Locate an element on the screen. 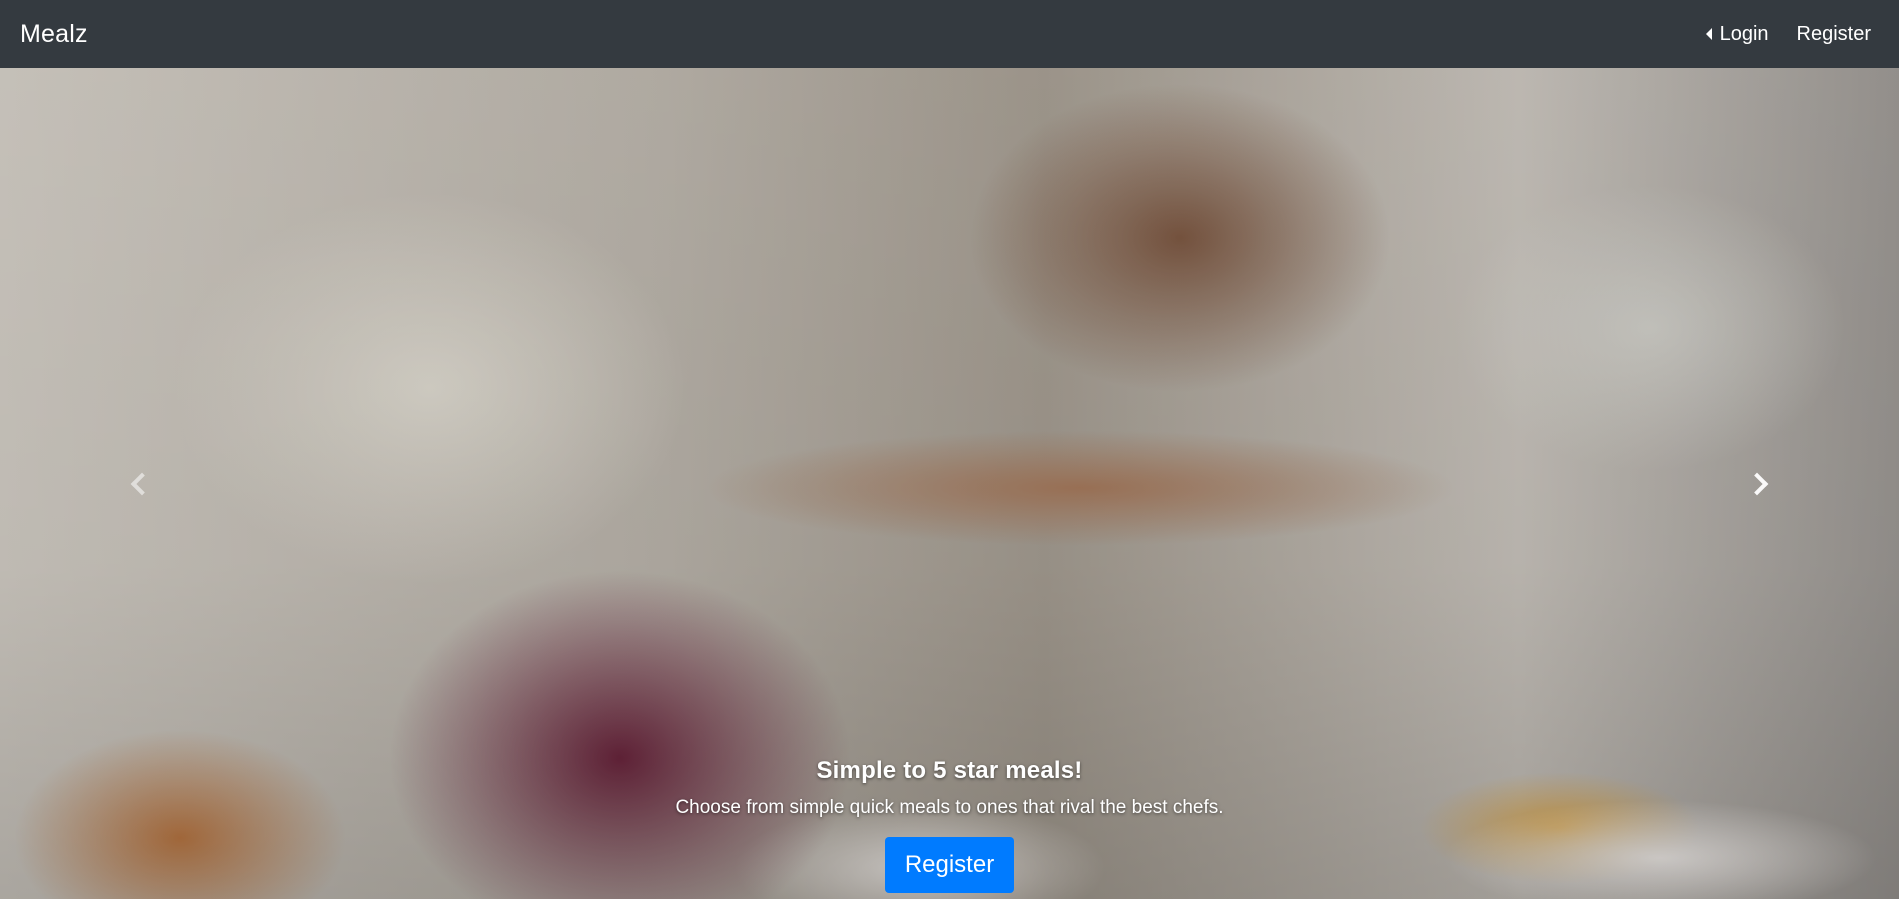 Image resolution: width=1899 pixels, height=899 pixels. nav-links: Login Register is located at coordinates (1788, 34).